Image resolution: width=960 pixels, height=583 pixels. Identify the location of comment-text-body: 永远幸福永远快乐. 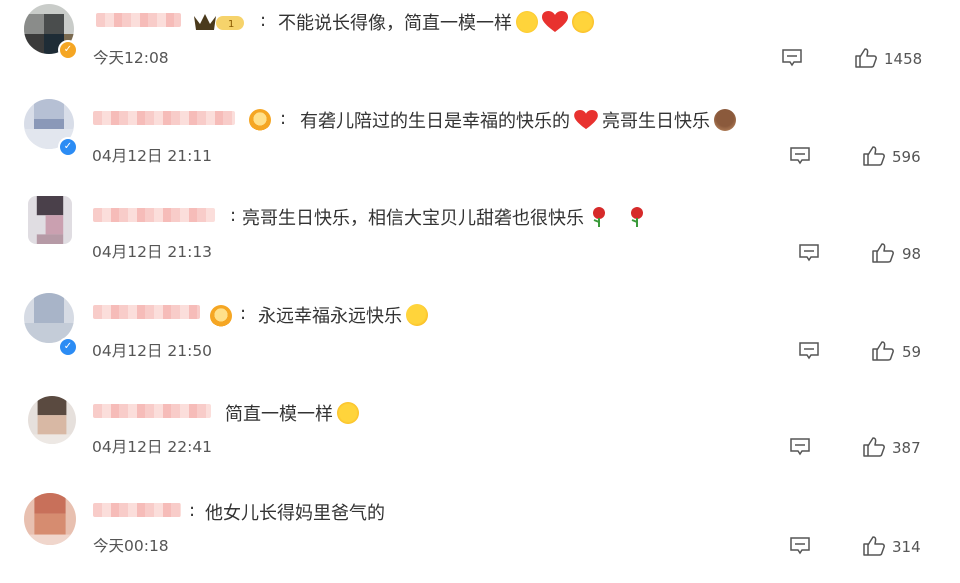
(330, 316).